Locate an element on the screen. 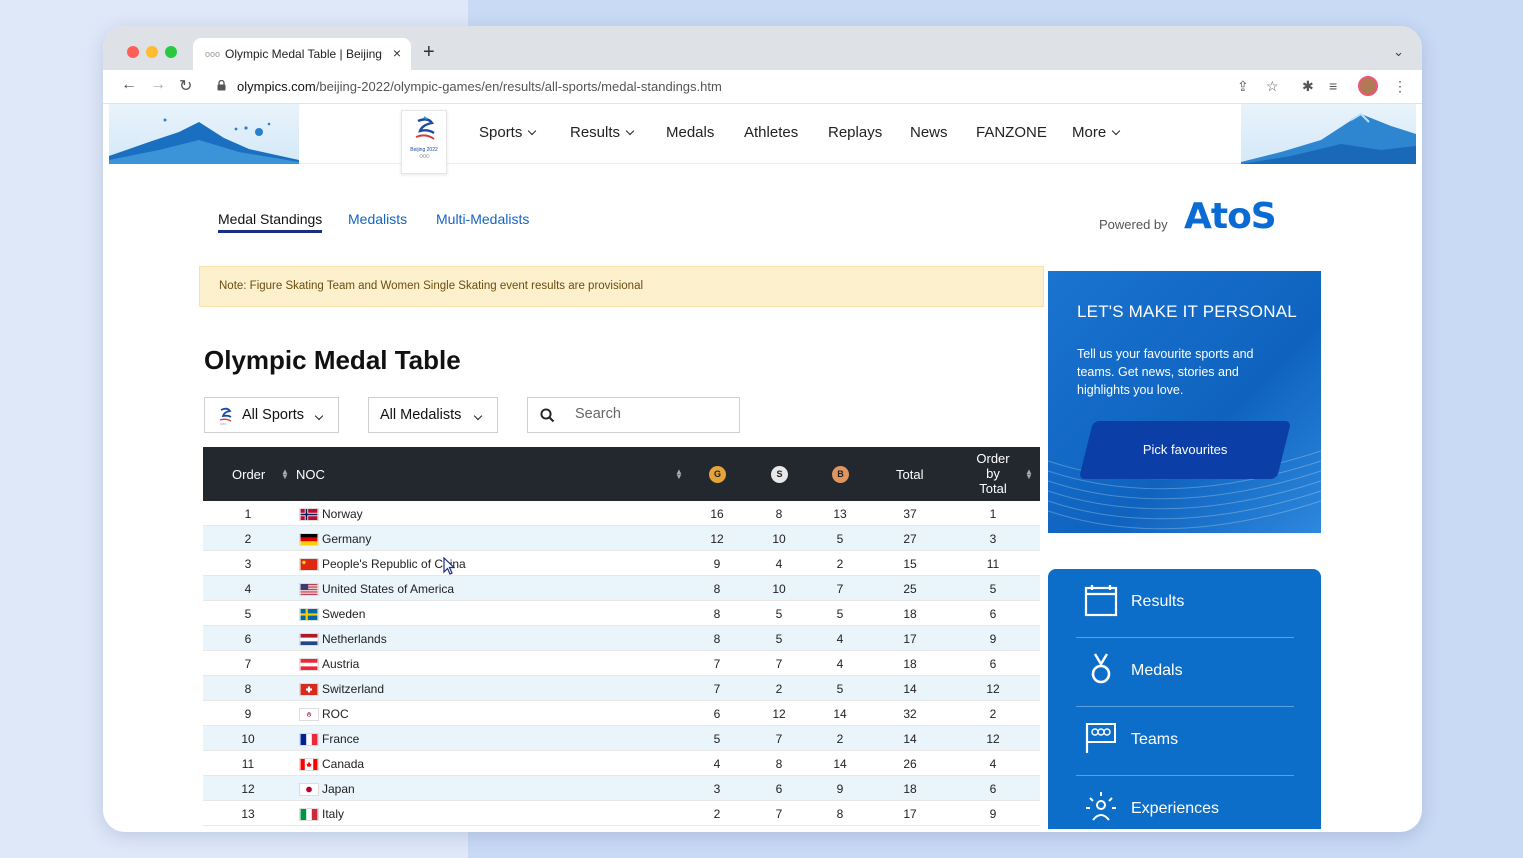  table-row: 2 Germany 12 10 5 27 3 is located at coordinates (621, 538).